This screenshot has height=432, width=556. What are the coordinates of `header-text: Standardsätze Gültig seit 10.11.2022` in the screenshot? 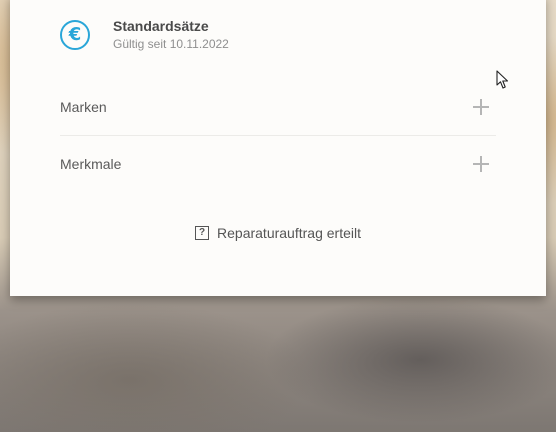 It's located at (171, 34).